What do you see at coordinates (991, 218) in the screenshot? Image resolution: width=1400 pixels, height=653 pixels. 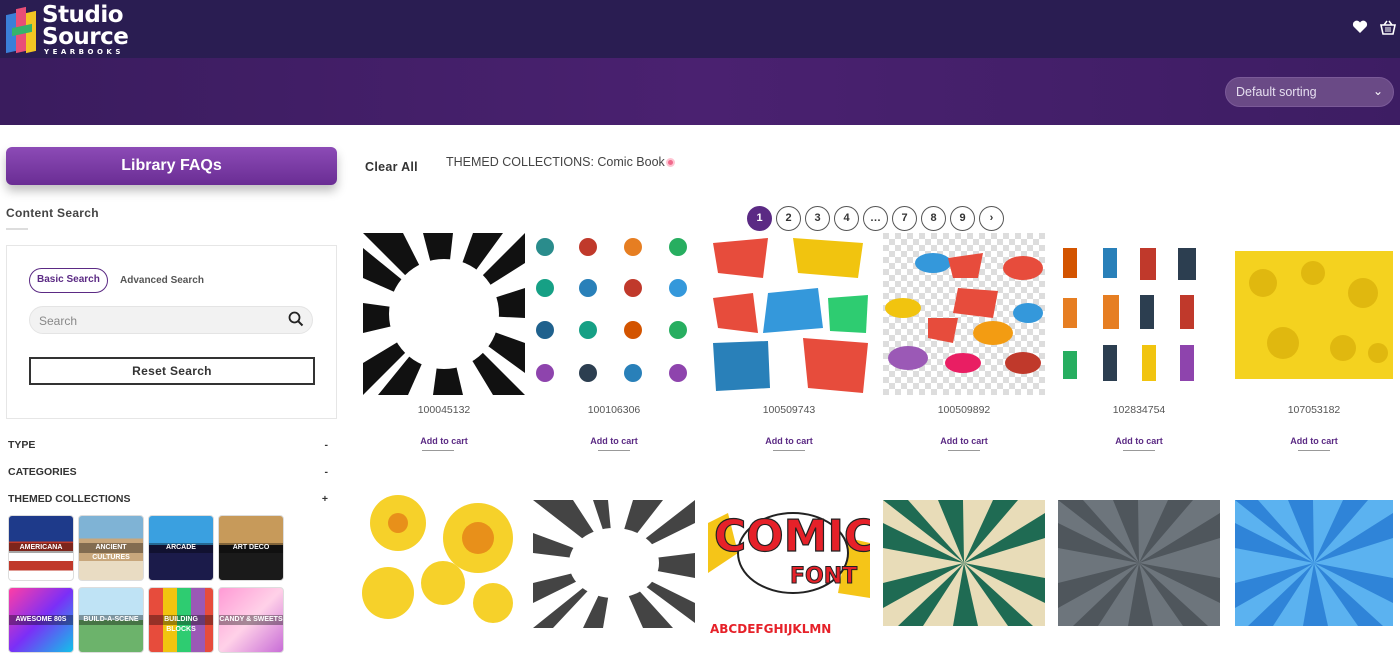 I see `next-page-icon: ›` at bounding box center [991, 218].